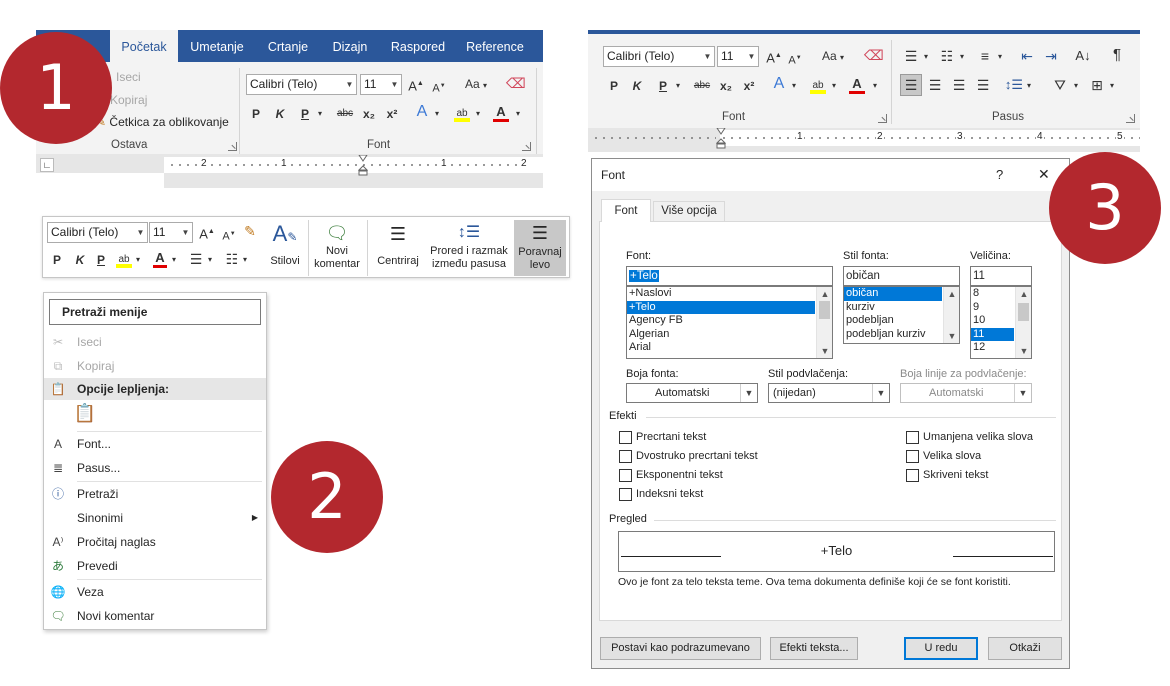 Image resolution: width=1170 pixels, height=686 pixels. I want to click on tab-font: Font, so click(626, 210).